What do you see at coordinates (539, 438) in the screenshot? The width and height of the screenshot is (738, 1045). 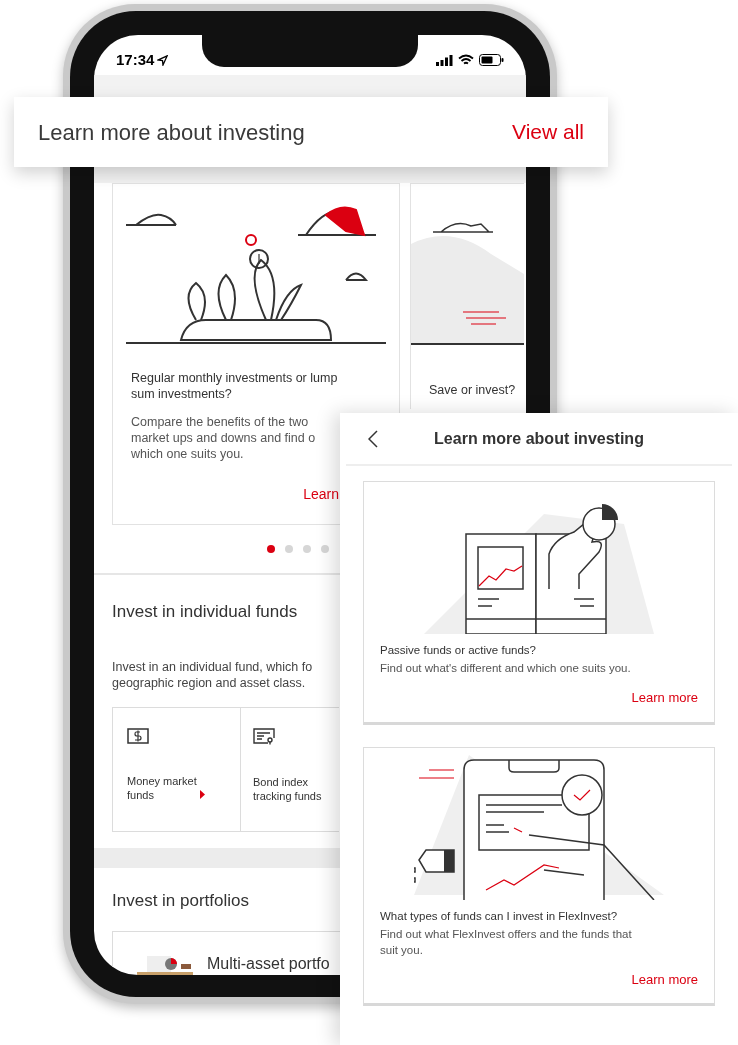 I see `panel-title: Learn more about investing` at bounding box center [539, 438].